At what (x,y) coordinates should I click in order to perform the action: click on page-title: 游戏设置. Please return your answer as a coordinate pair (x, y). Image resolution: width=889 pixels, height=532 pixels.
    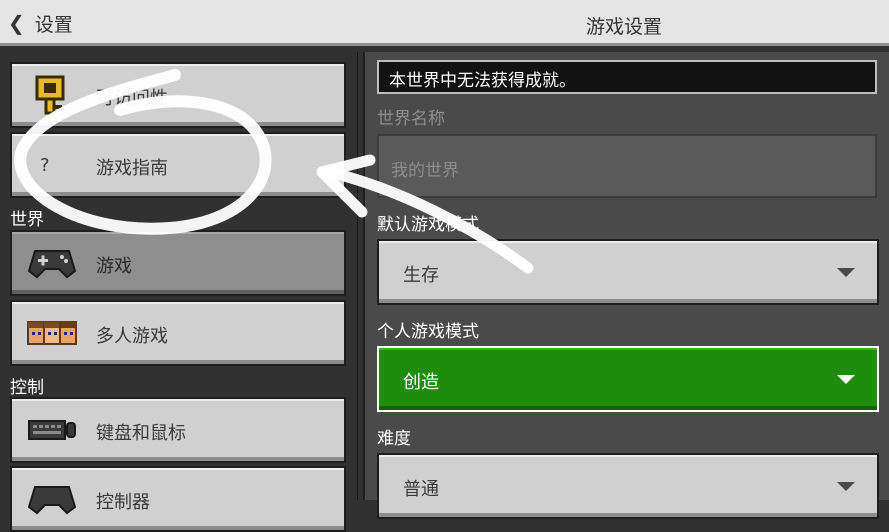
    Looking at the image, I should click on (624, 27).